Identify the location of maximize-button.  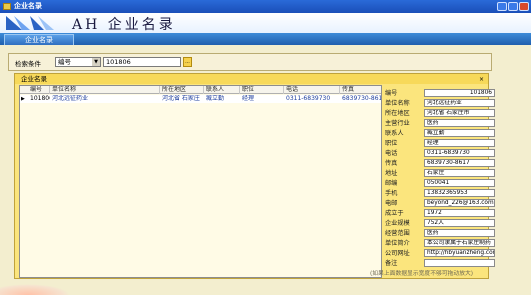
(513, 6).